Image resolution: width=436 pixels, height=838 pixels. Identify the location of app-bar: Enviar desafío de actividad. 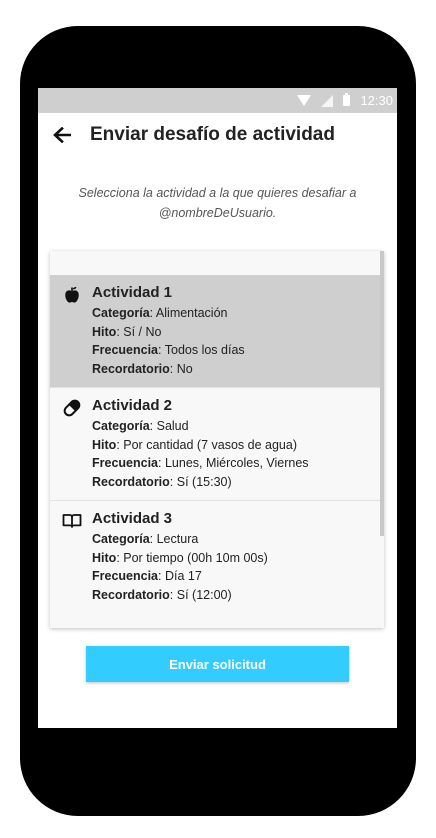
(217, 135).